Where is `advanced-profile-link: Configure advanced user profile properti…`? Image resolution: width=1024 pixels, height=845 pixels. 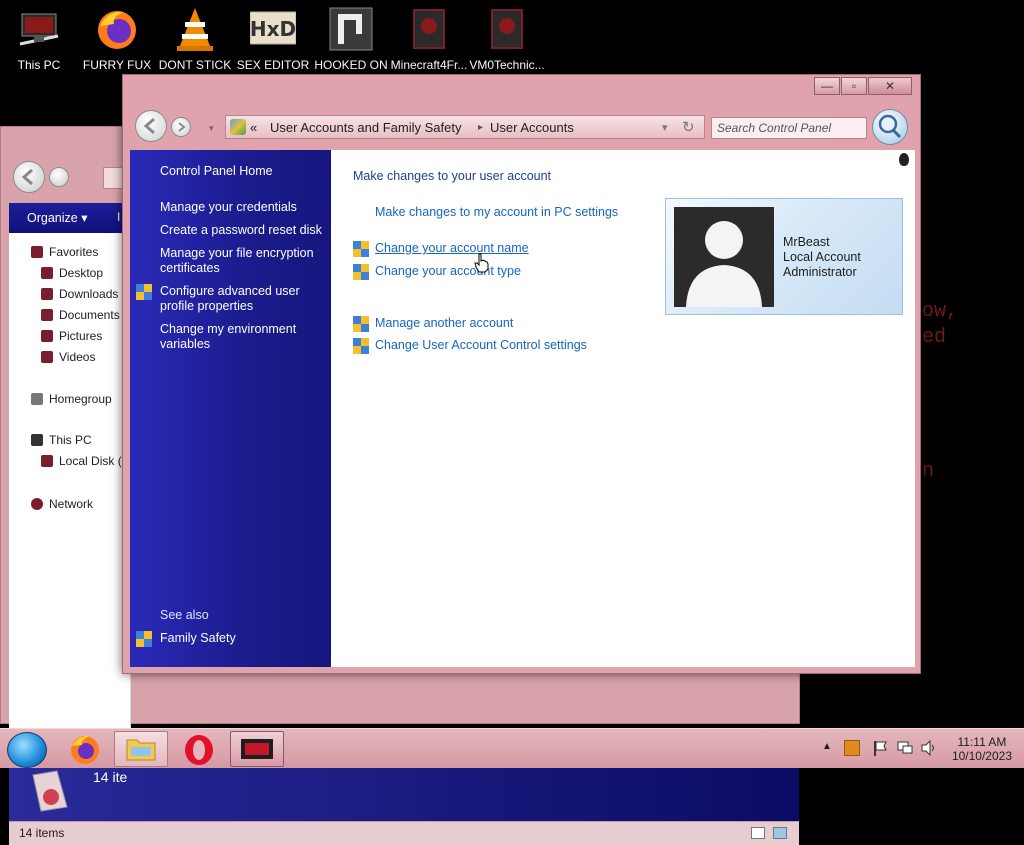 advanced-profile-link: Configure advanced user profile properti… is located at coordinates (245, 299).